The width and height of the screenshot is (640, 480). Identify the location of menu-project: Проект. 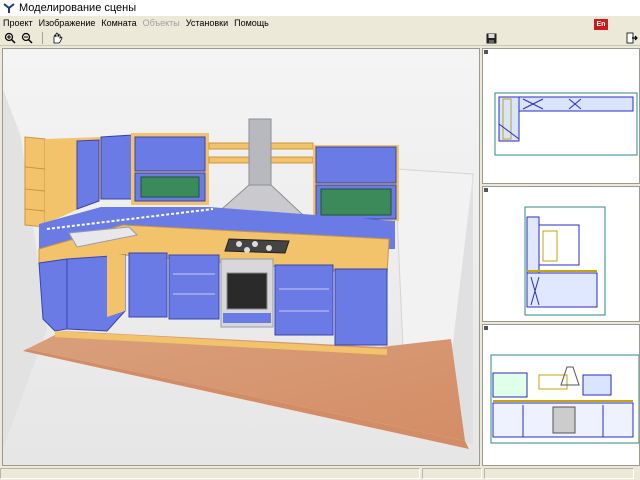
(18, 23).